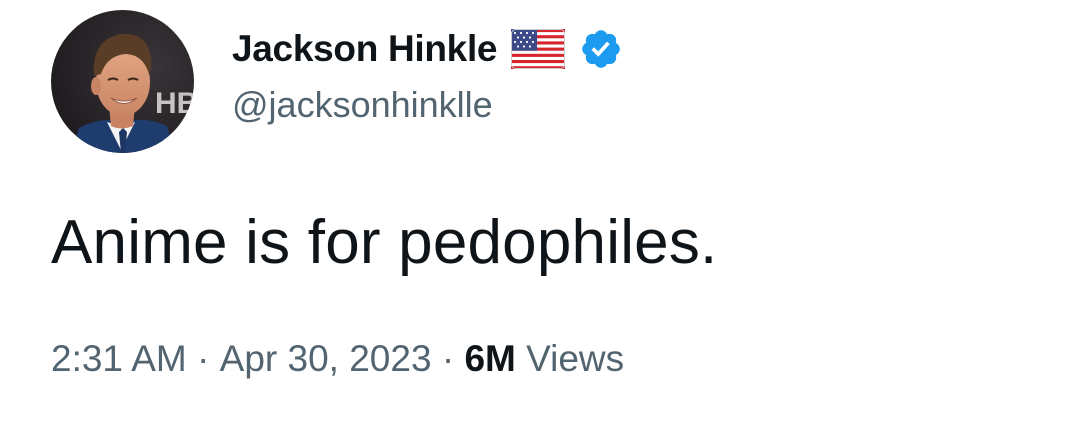 This screenshot has width=1080, height=423. Describe the element at coordinates (384, 242) in the screenshot. I see `tweet-text: Anime is for pedophiles.` at that location.